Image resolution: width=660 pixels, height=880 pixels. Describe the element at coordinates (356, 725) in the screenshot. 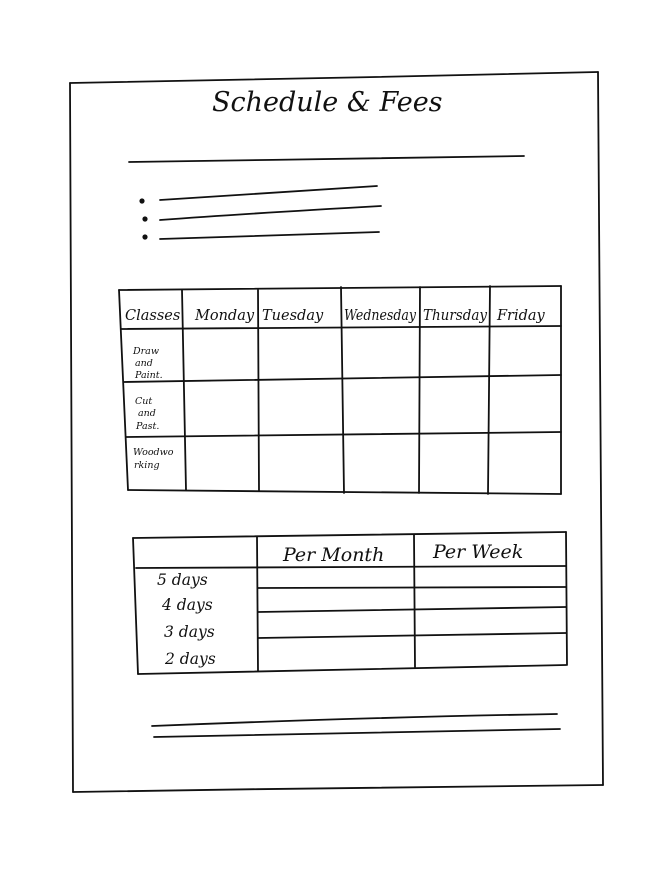

I see `footer-text-placeholder` at that location.